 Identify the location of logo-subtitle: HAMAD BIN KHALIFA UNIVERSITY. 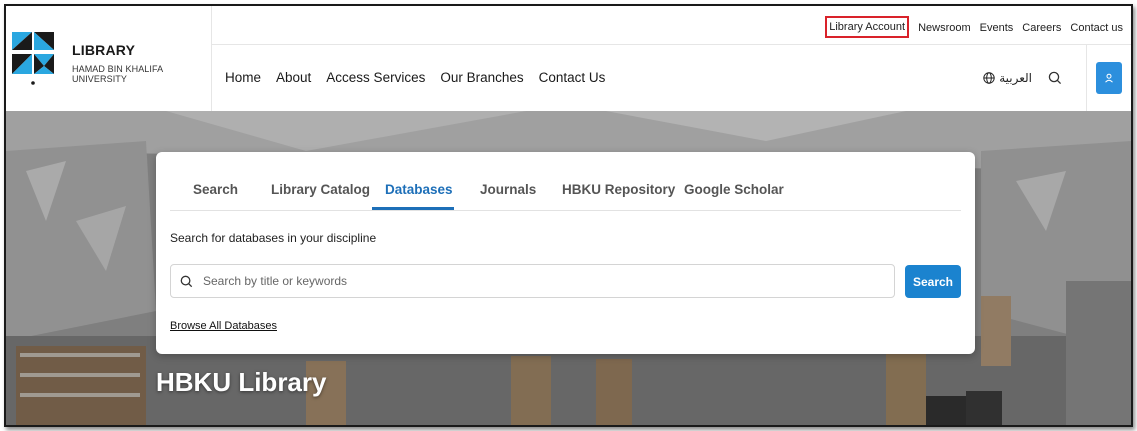
(117, 74).